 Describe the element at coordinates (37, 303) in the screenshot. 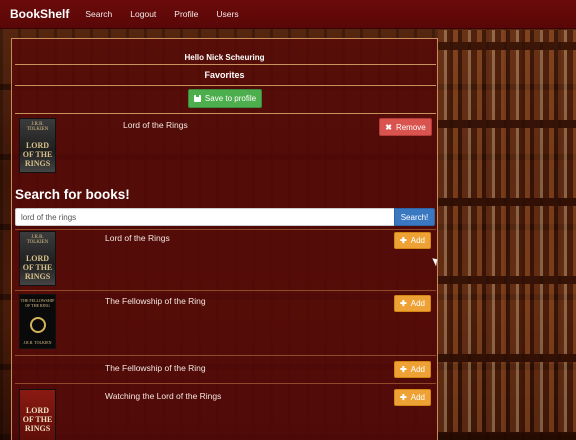

I see `cover-title: THE FELLOWSHIP OF THE RING` at that location.